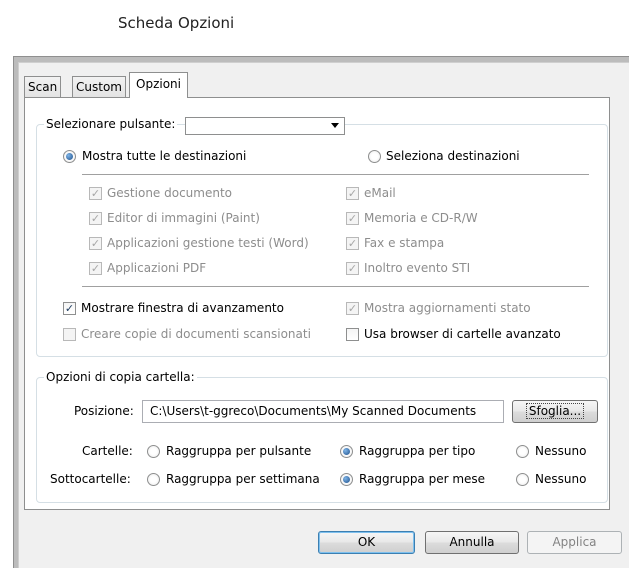  What do you see at coordinates (574, 542) in the screenshot?
I see `apply-button: Applica` at bounding box center [574, 542].